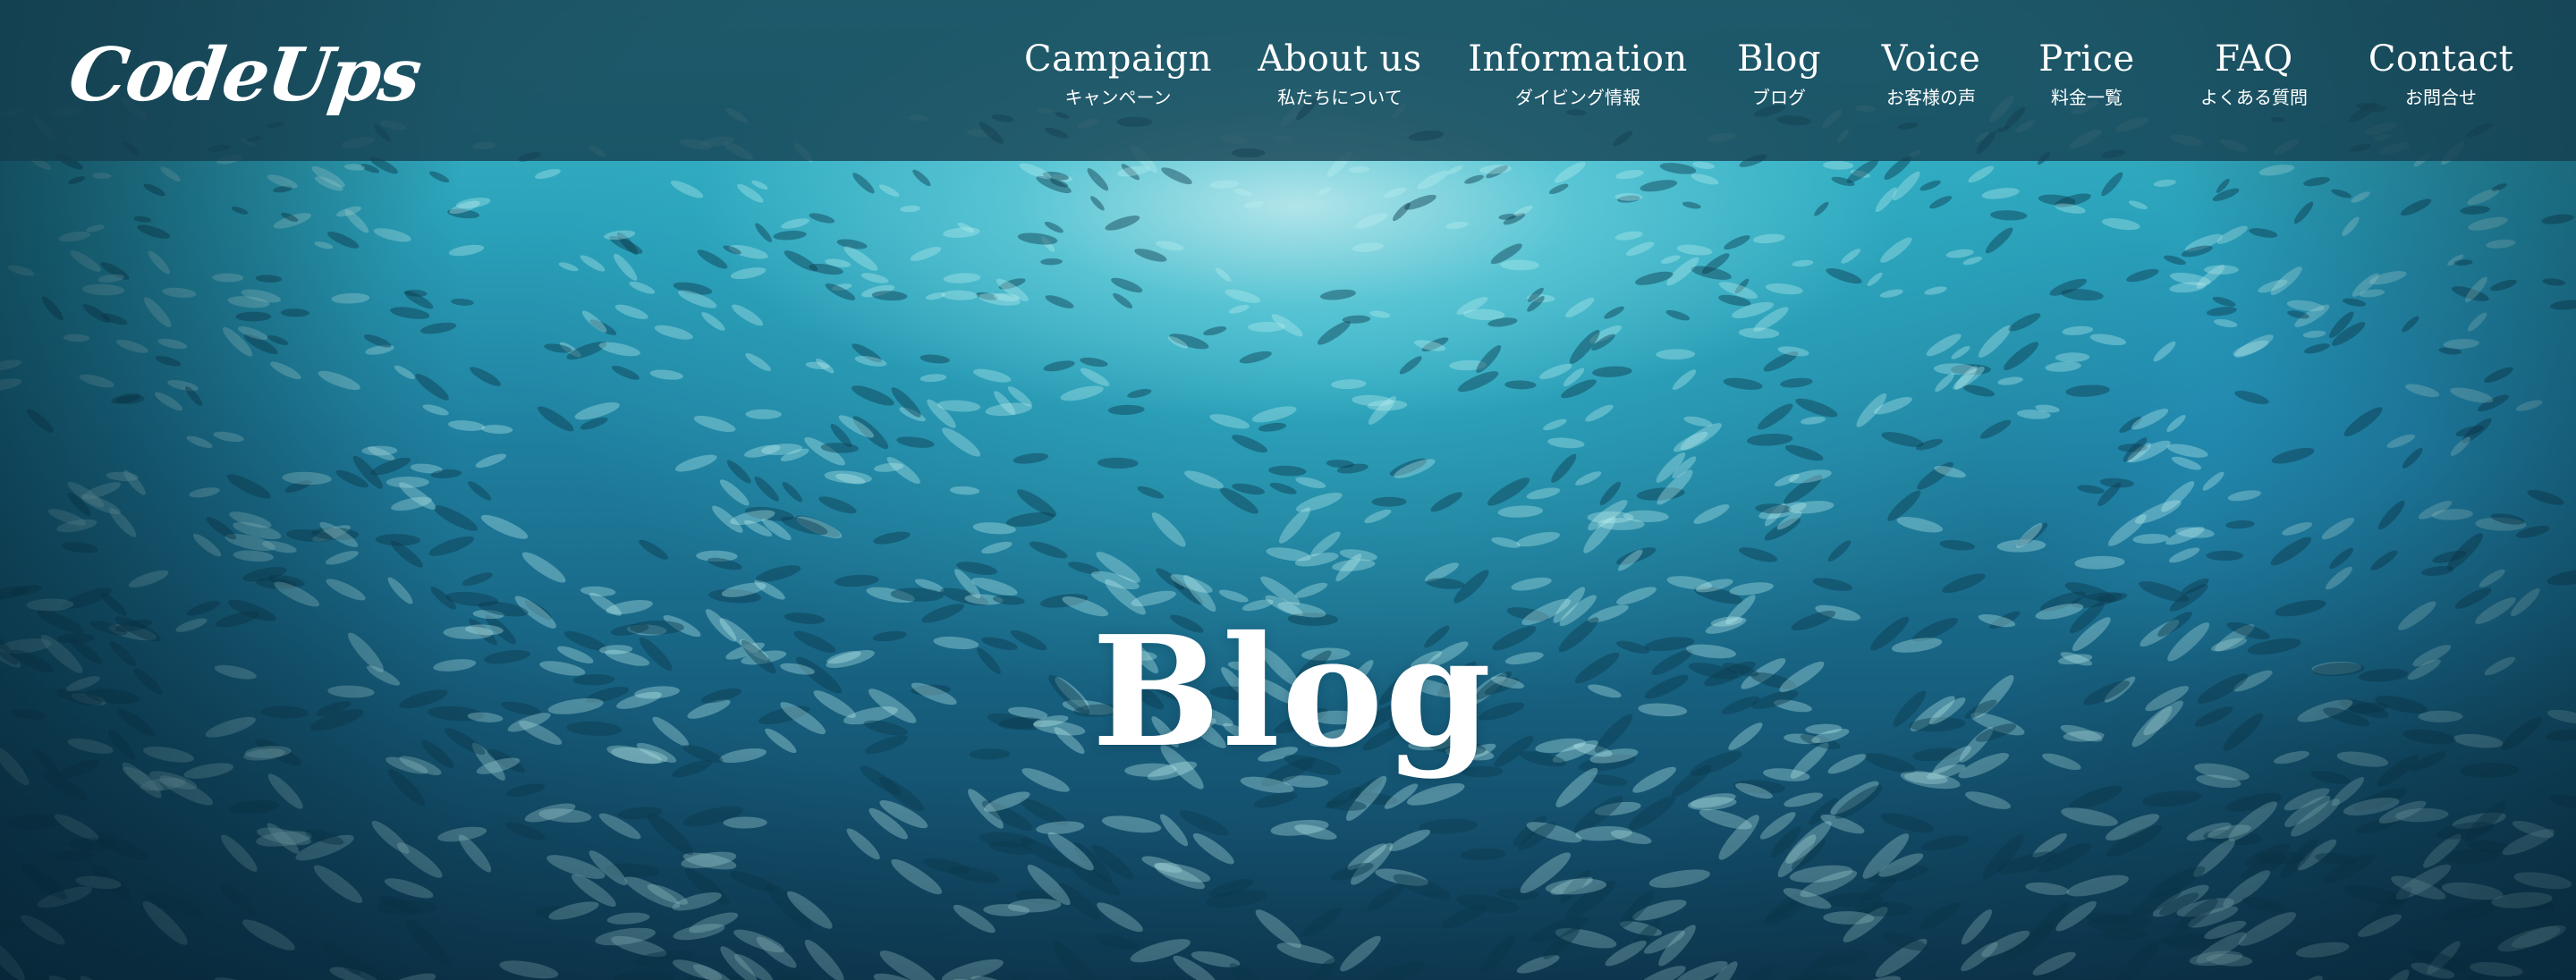  Describe the element at coordinates (1118, 97) in the screenshot. I see `nav-label-ja: キャンペーン` at that location.